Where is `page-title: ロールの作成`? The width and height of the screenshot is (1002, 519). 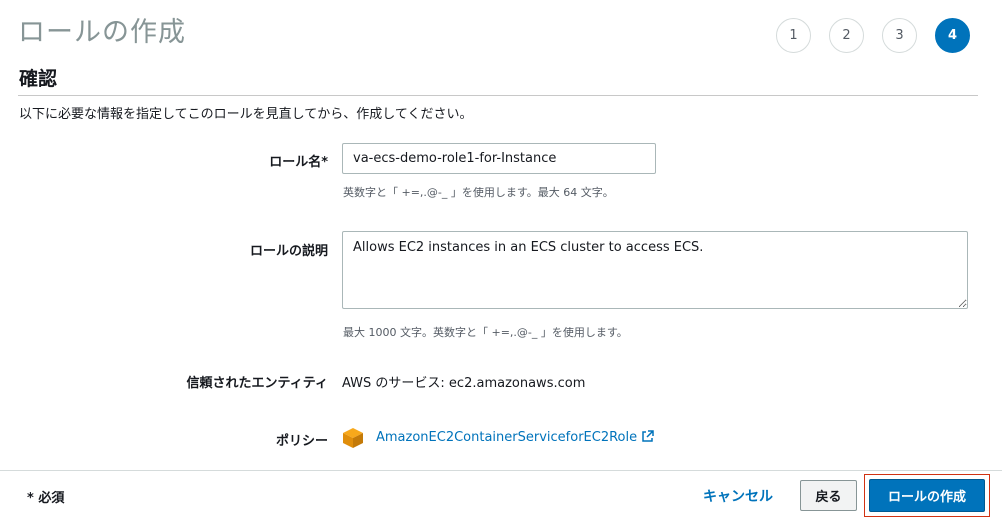 page-title: ロールの作成 is located at coordinates (102, 32).